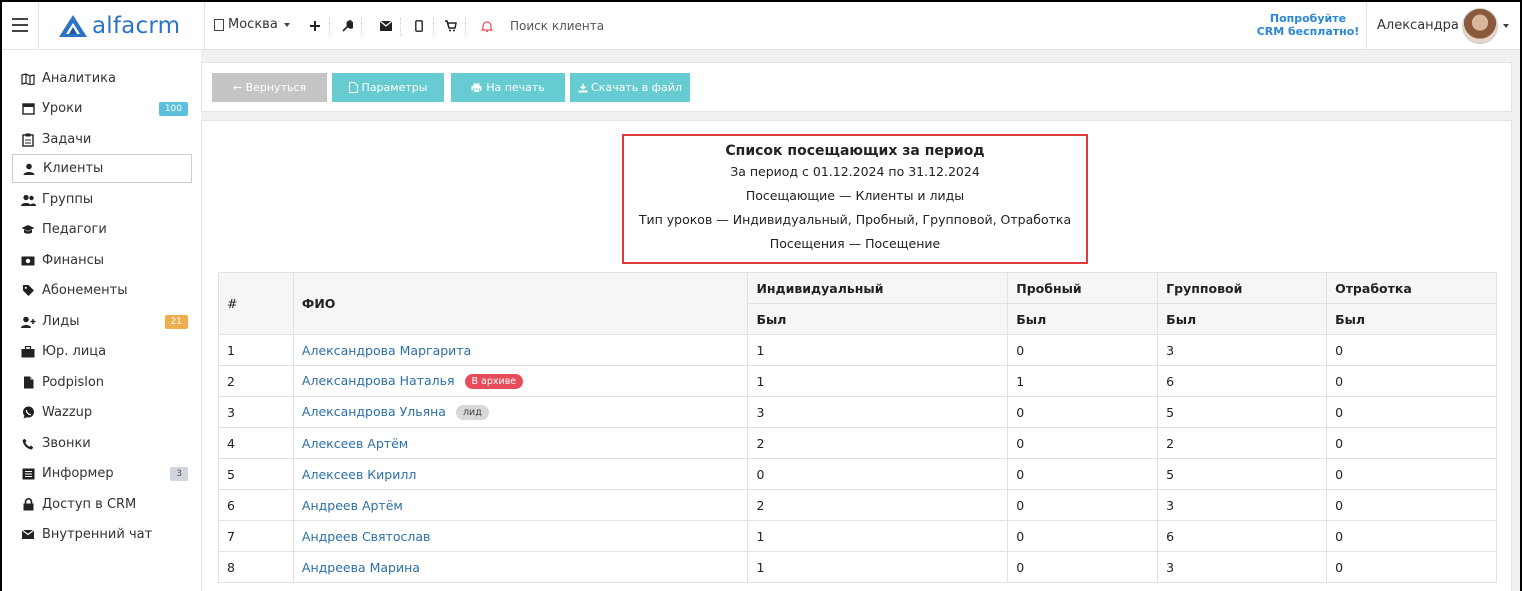 The height and width of the screenshot is (591, 1522). I want to click on sidebar-item-podpislon: Podpislon, so click(102, 382).